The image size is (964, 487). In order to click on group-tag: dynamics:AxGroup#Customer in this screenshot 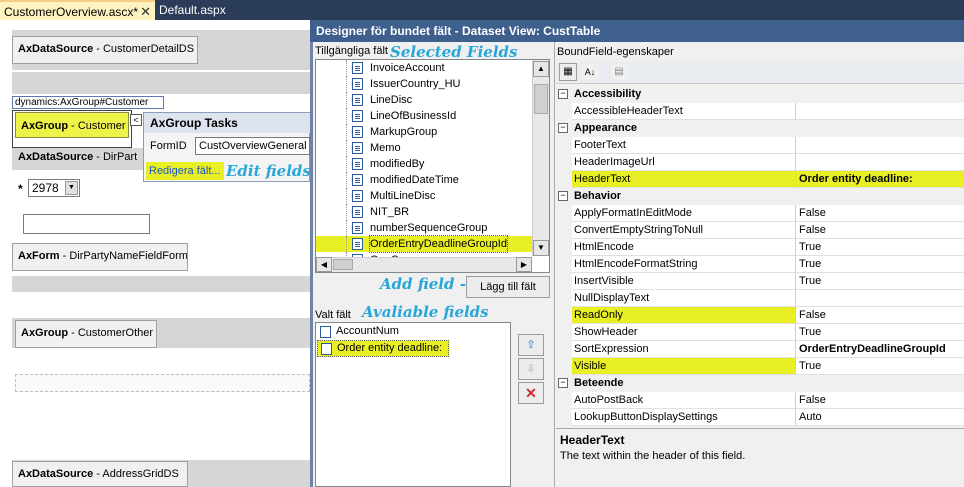, I will do `click(88, 102)`.